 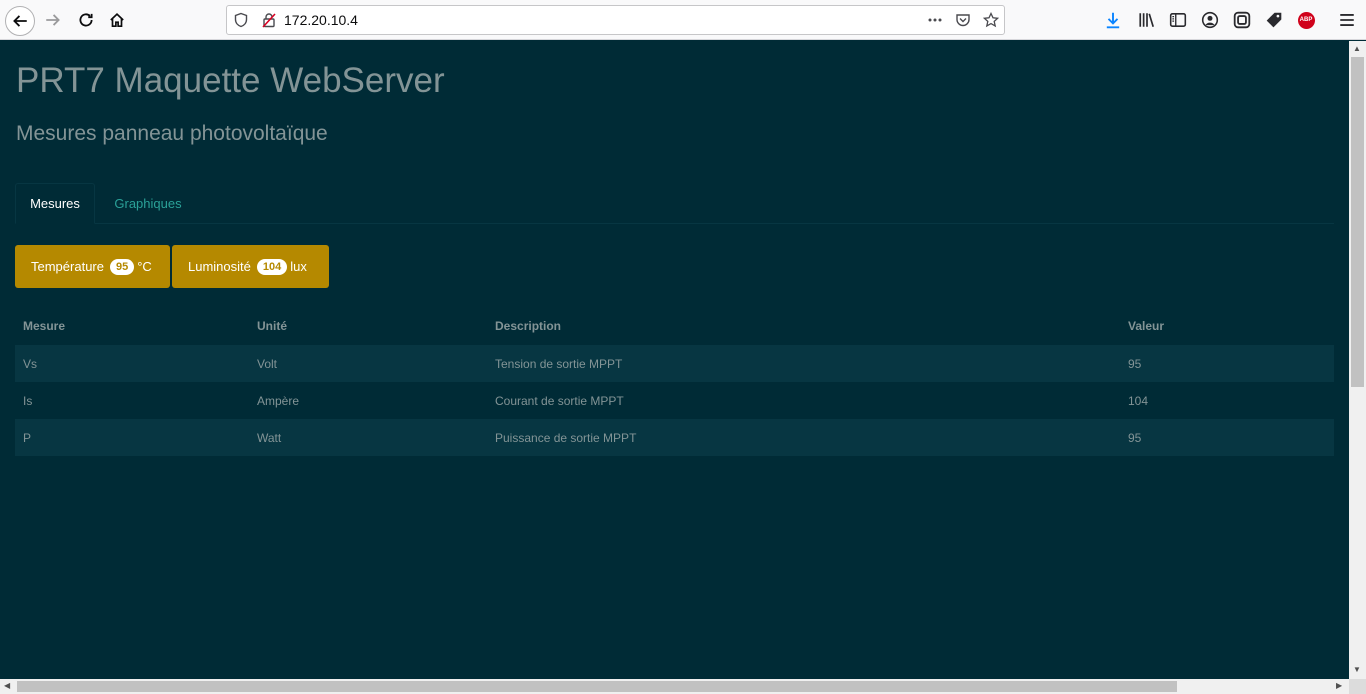 I want to click on vertical-scroll-thumb, so click(x=1357, y=222).